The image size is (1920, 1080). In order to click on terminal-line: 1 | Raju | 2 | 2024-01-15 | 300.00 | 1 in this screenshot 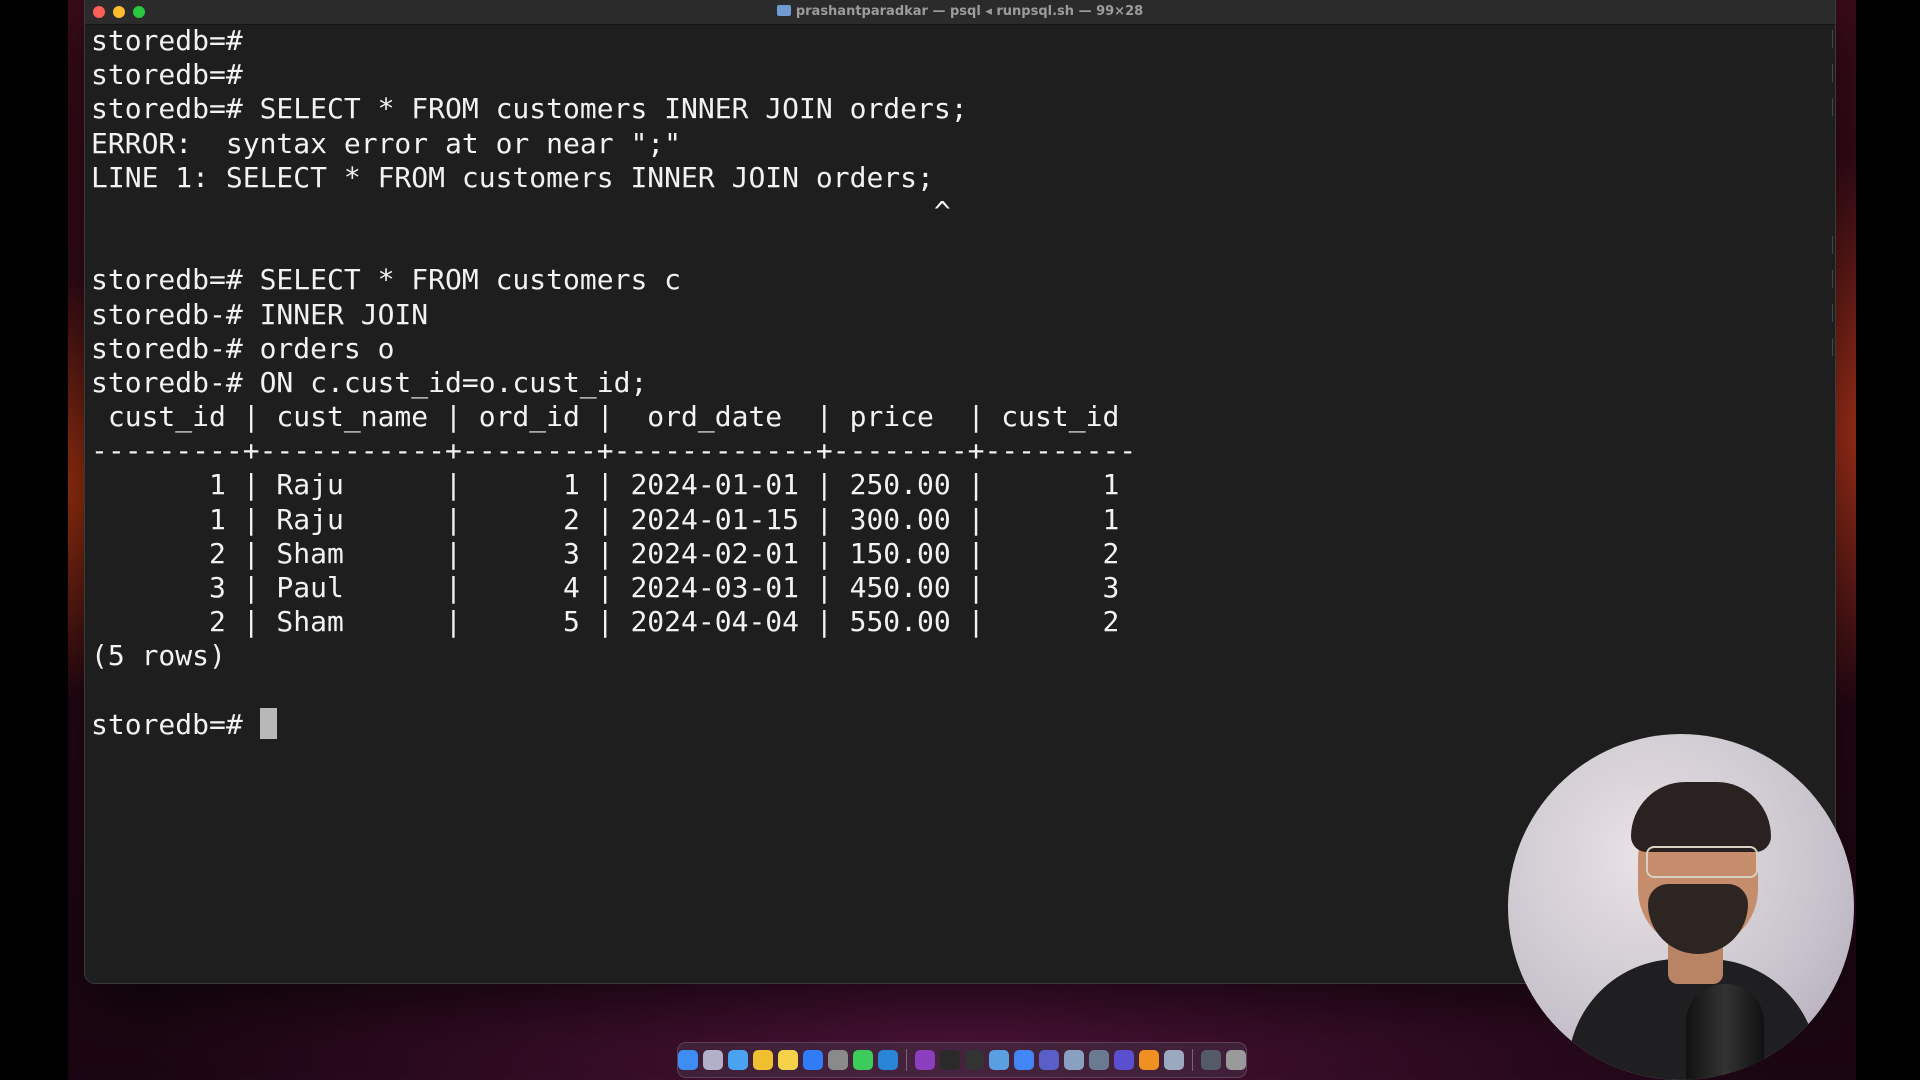, I will do `click(605, 519)`.